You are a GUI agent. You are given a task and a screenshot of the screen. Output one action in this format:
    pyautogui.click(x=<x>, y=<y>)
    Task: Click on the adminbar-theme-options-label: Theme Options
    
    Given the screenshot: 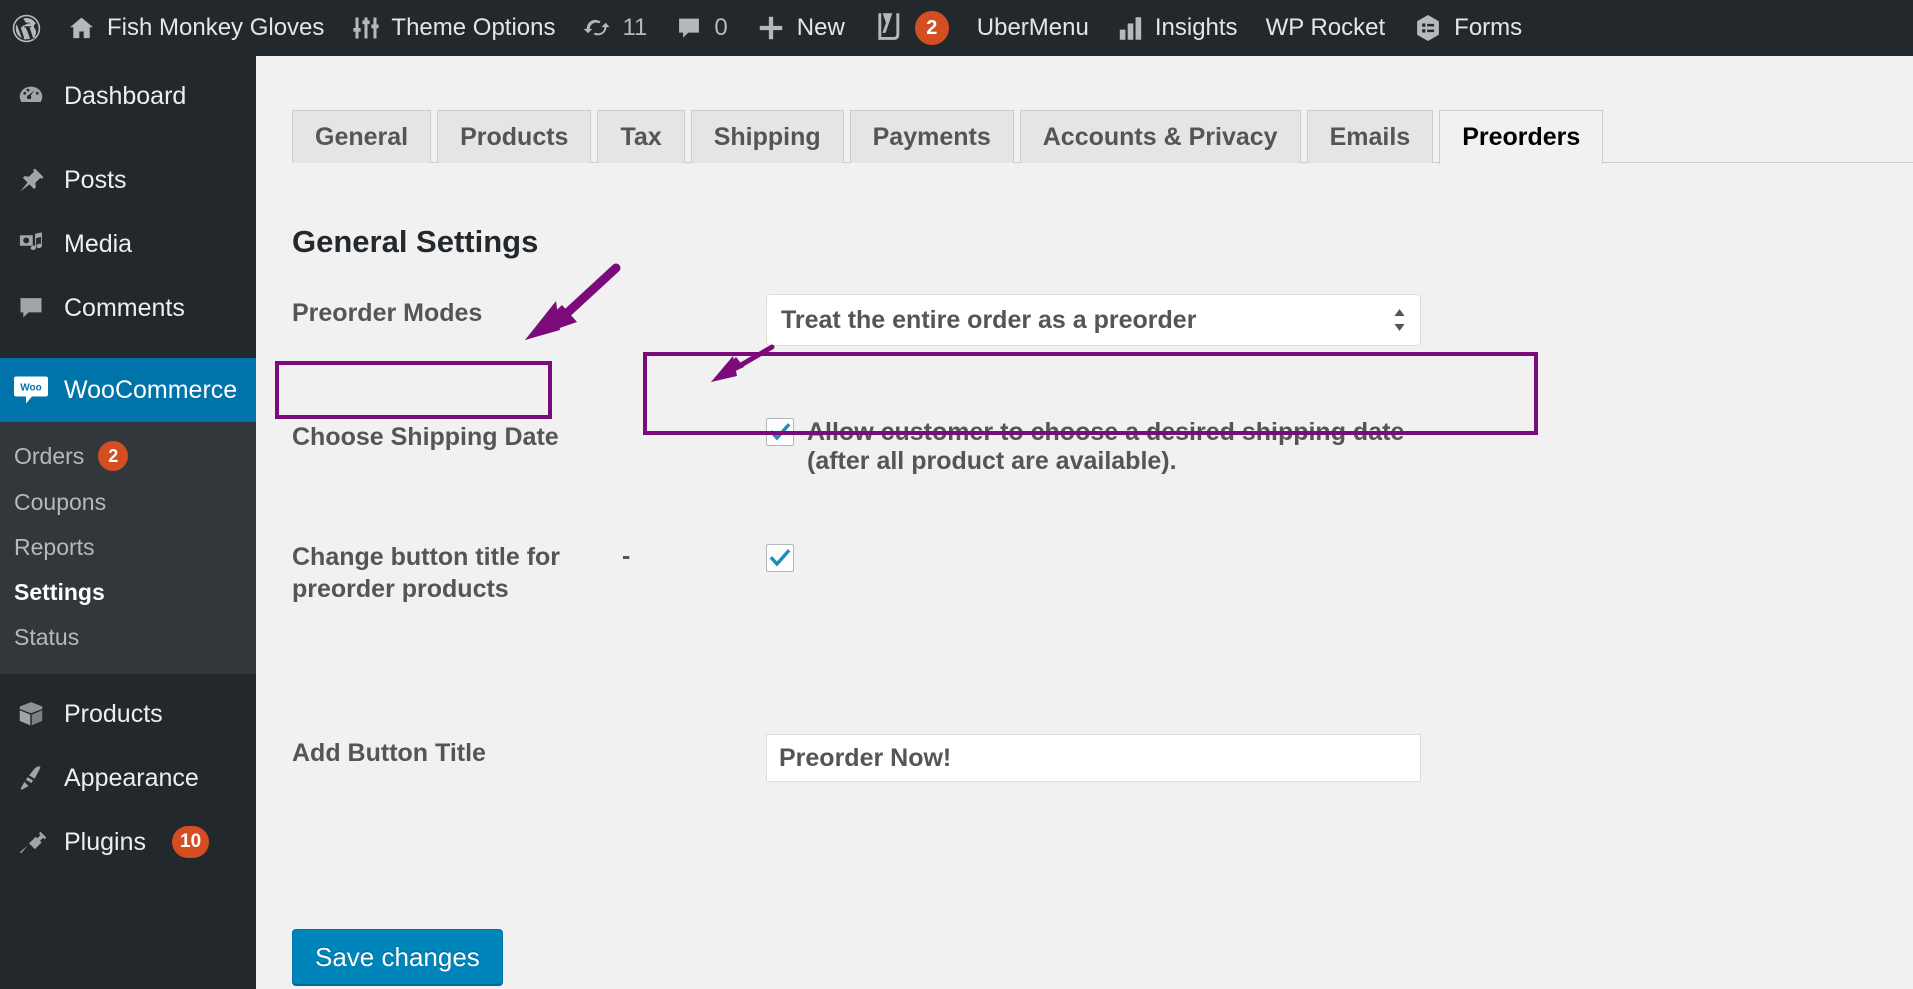 What is the action you would take?
    pyautogui.click(x=473, y=27)
    